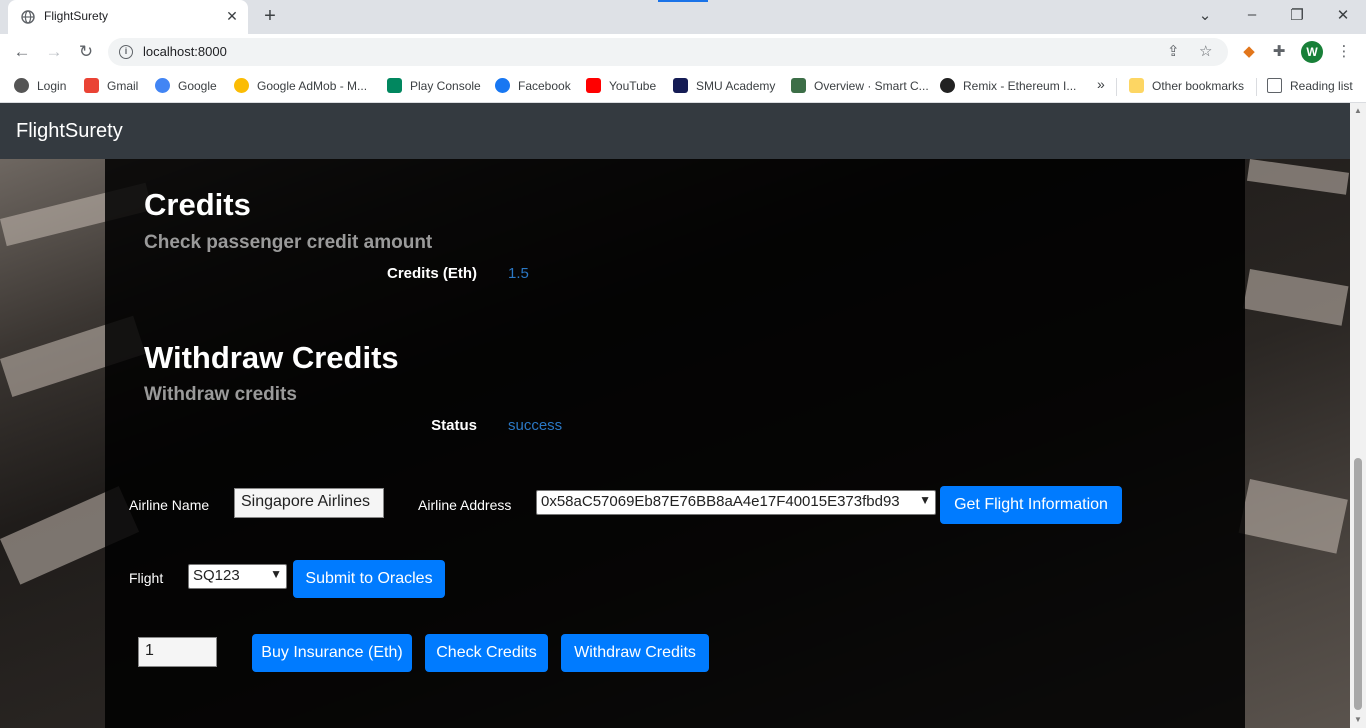 Image resolution: width=1366 pixels, height=728 pixels. What do you see at coordinates (1343, 15) in the screenshot?
I see `close-window-icon: ✕` at bounding box center [1343, 15].